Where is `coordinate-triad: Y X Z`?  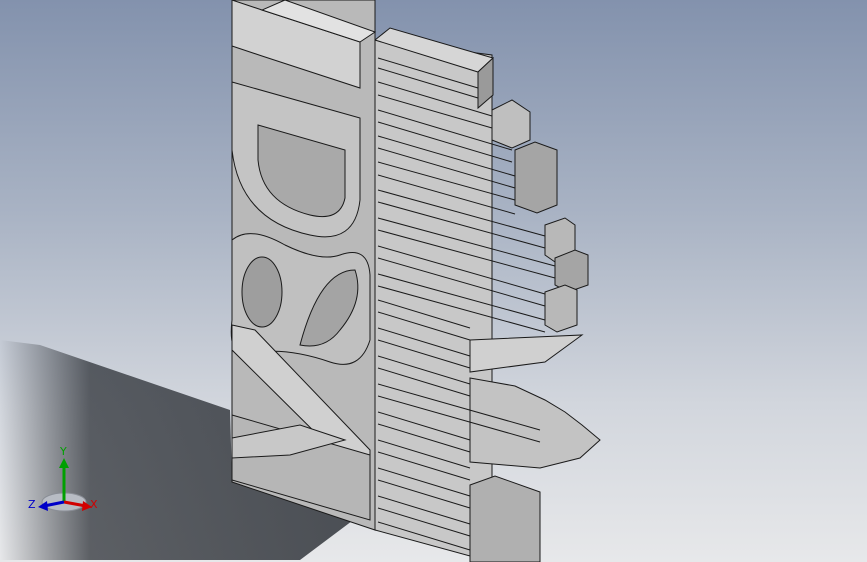
coordinate-triad: Y X Z is located at coordinates (66, 480).